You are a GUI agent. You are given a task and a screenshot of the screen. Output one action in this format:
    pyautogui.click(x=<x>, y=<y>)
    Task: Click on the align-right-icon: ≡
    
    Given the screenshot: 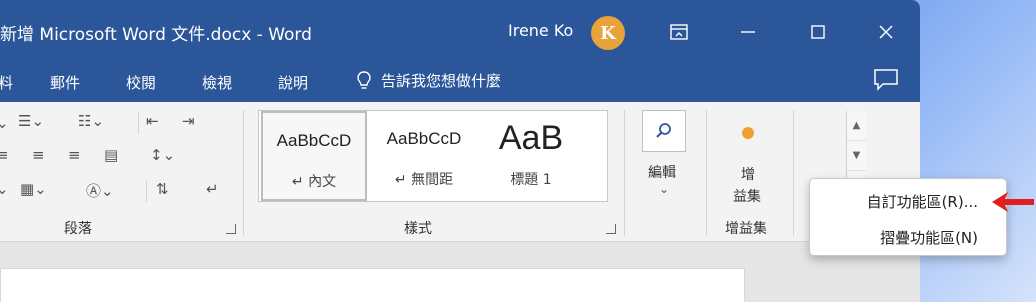 What is the action you would take?
    pyautogui.click(x=74, y=155)
    